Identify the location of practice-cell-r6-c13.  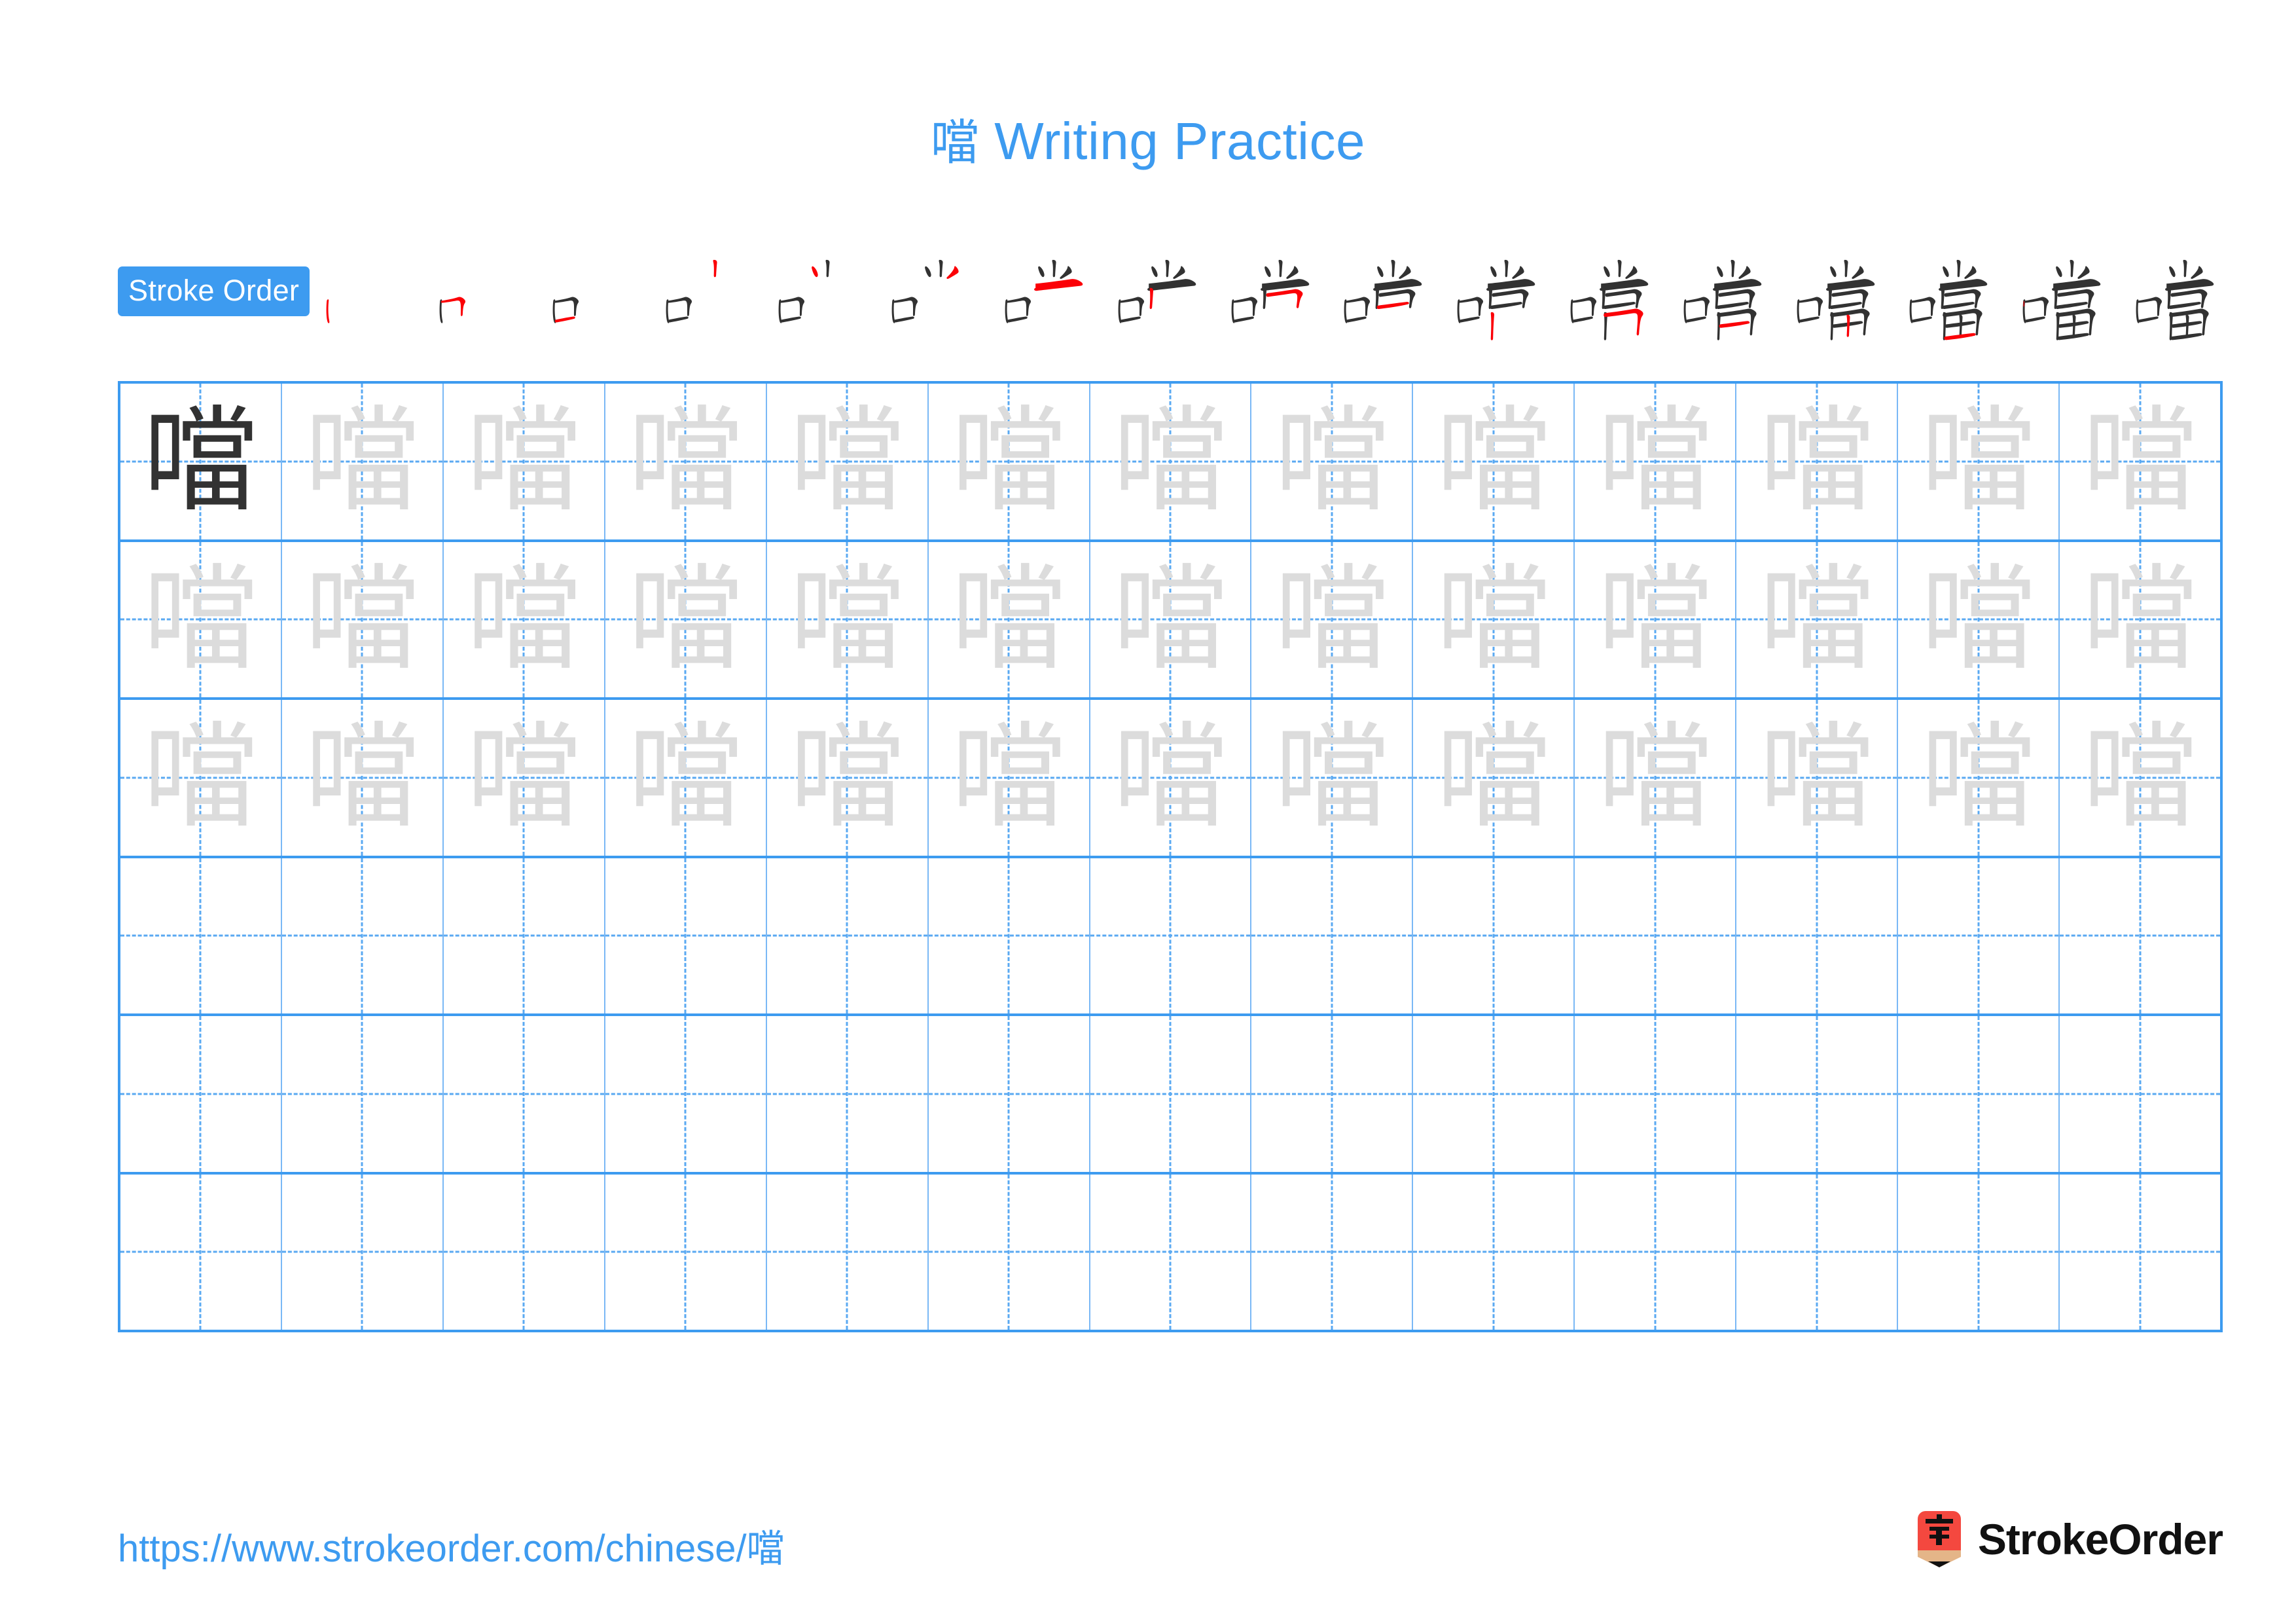
(2140, 1252).